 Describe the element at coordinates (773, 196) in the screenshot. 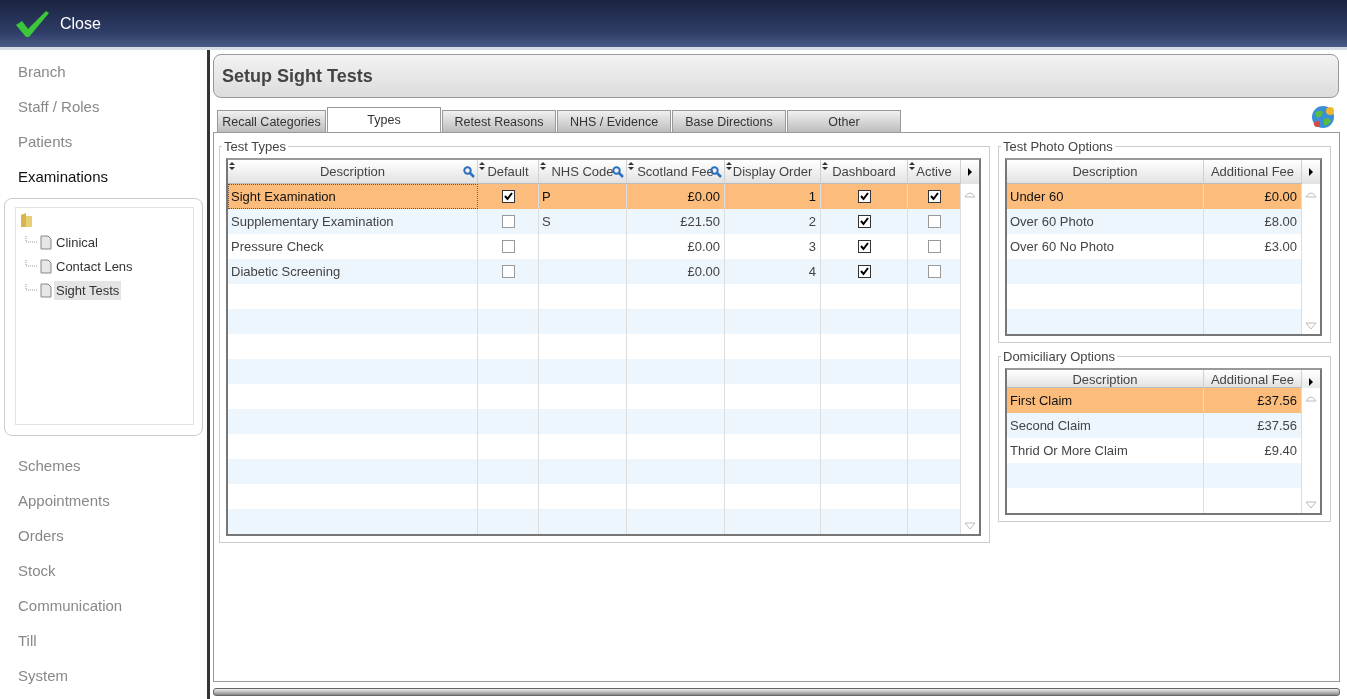

I see `table-cell: 1` at that location.